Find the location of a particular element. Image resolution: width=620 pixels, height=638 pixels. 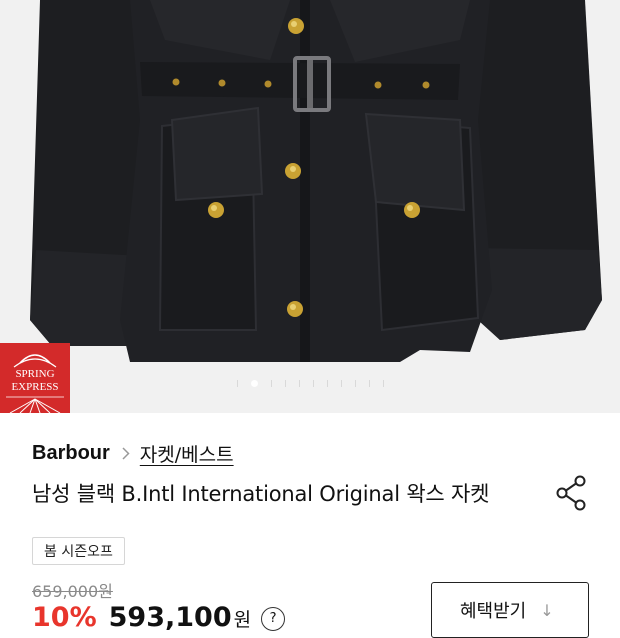

brand-link: Barbour is located at coordinates (71, 453).